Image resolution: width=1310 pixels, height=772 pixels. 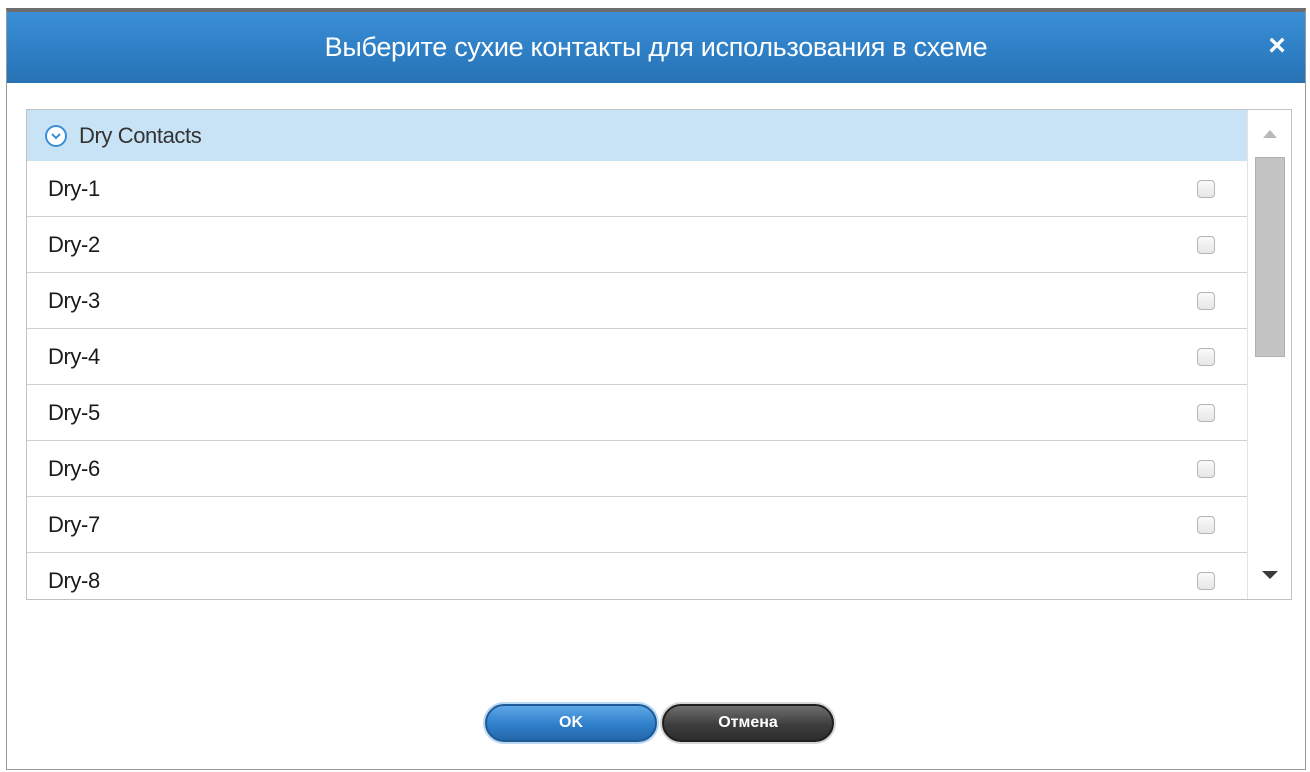 I want to click on list-item-dry-5: Dry-5, so click(x=637, y=413).